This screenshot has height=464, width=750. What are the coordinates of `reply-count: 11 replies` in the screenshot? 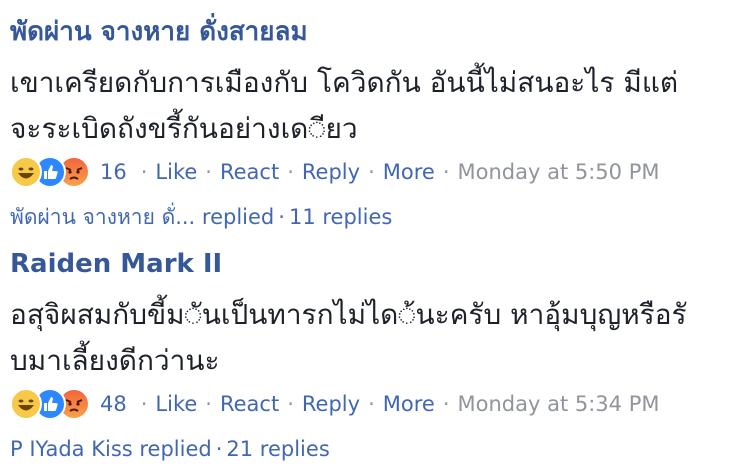 It's located at (340, 217).